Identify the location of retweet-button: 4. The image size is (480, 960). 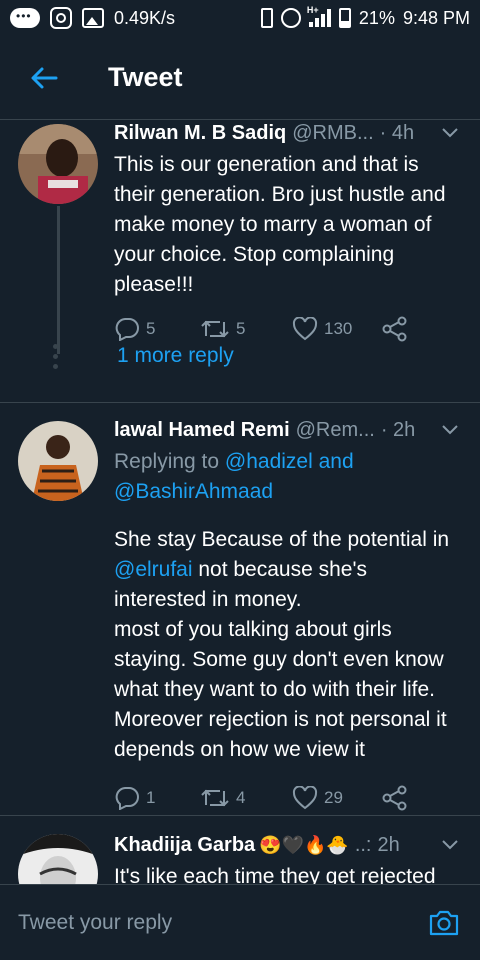
(246, 798).